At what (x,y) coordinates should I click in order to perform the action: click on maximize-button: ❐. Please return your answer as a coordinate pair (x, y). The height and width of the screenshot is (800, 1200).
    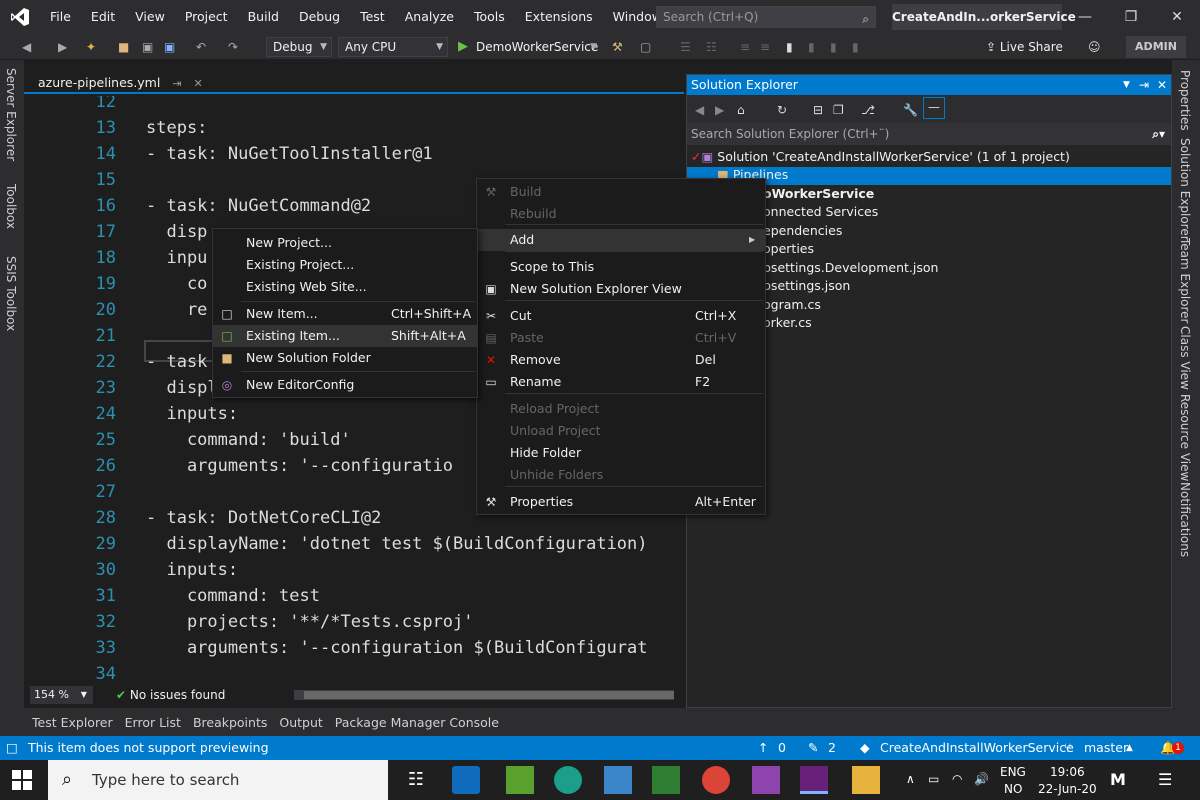
    Looking at the image, I should click on (1131, 17).